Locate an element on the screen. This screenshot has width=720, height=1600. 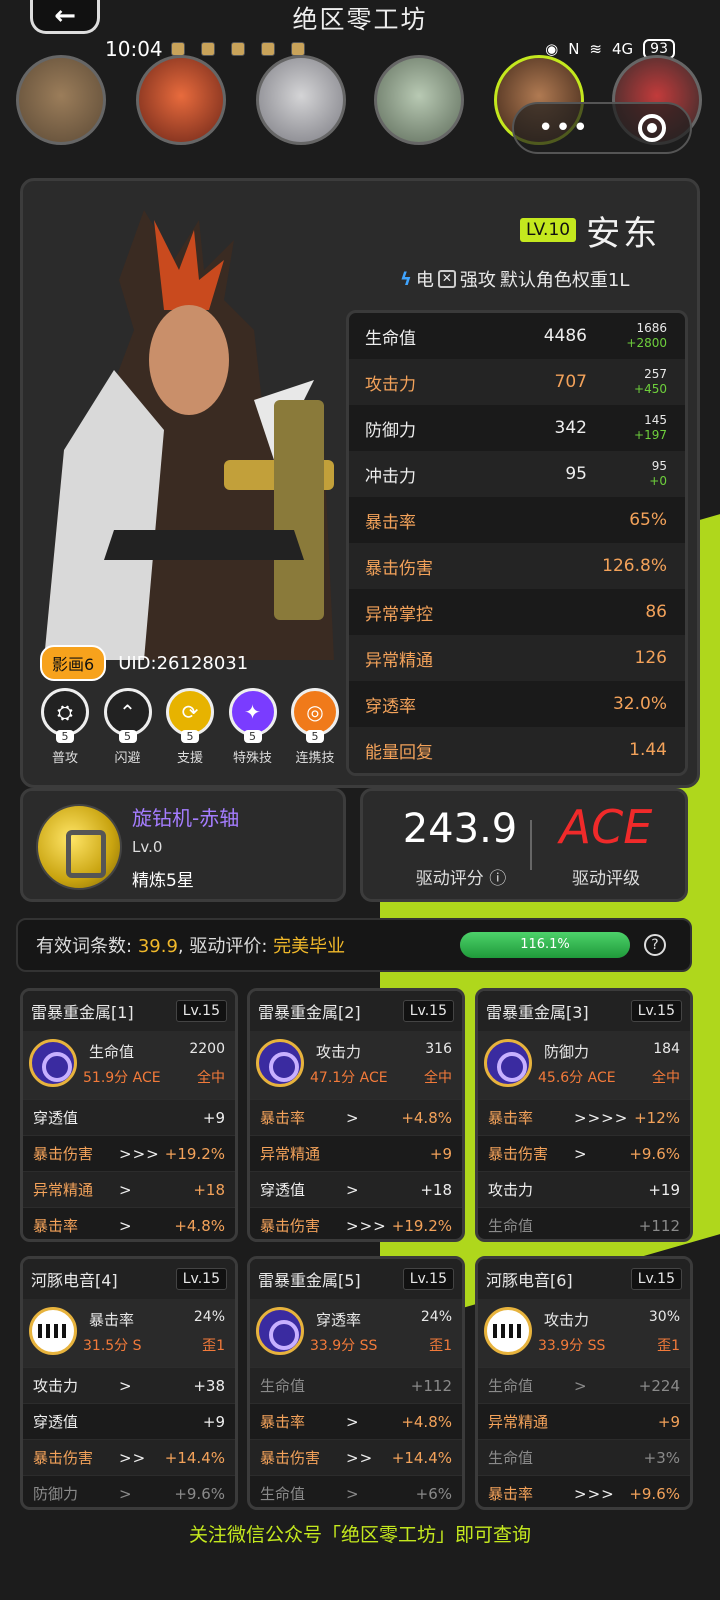
disc-set-icon is located at coordinates (280, 1331).